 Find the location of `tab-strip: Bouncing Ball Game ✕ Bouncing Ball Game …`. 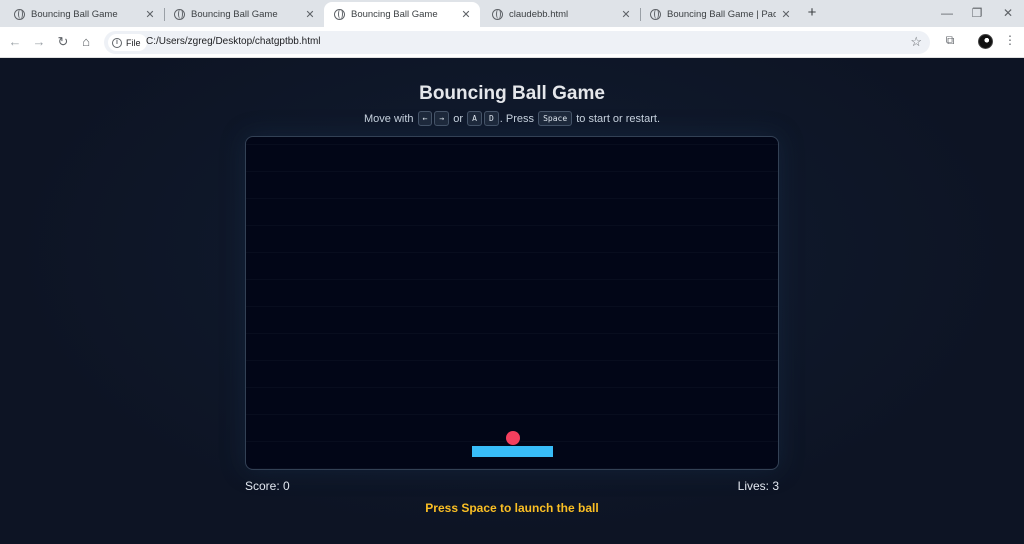

tab-strip: Bouncing Ball Game ✕ Bouncing Ball Game … is located at coordinates (512, 13).